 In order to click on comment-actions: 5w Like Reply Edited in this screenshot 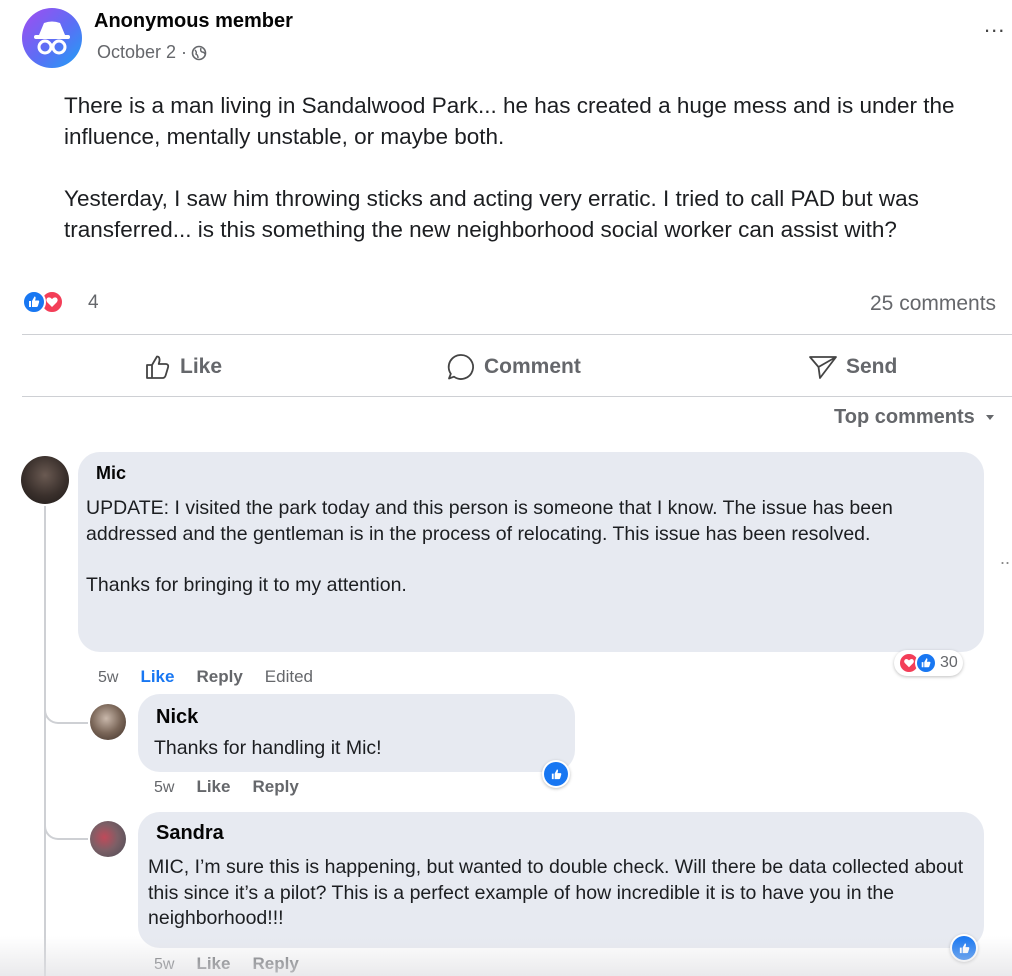, I will do `click(205, 677)`.